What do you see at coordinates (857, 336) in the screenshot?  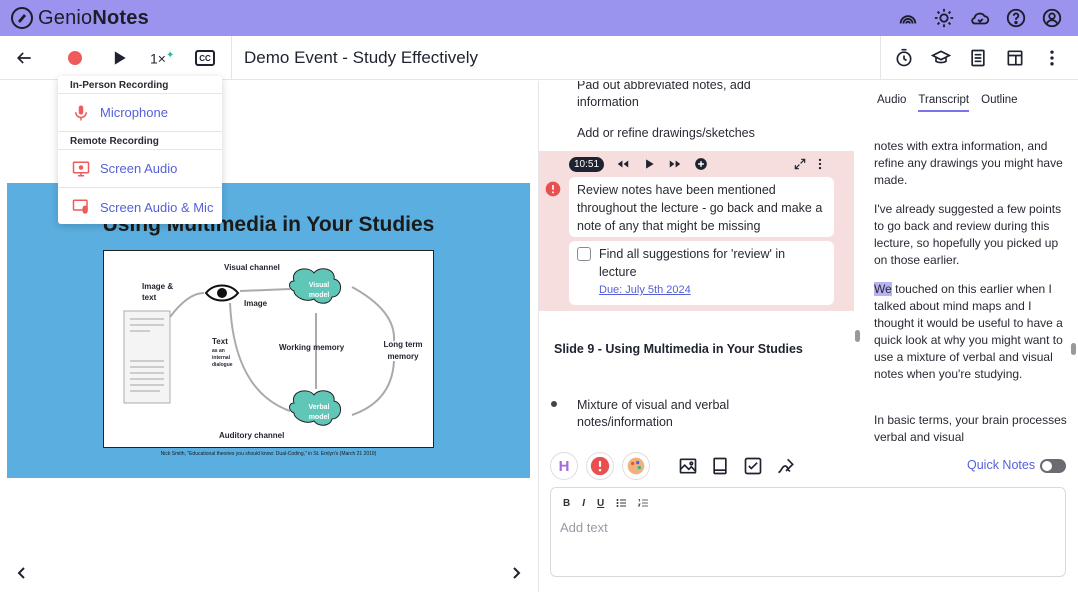 I see `notes-scrollbar` at bounding box center [857, 336].